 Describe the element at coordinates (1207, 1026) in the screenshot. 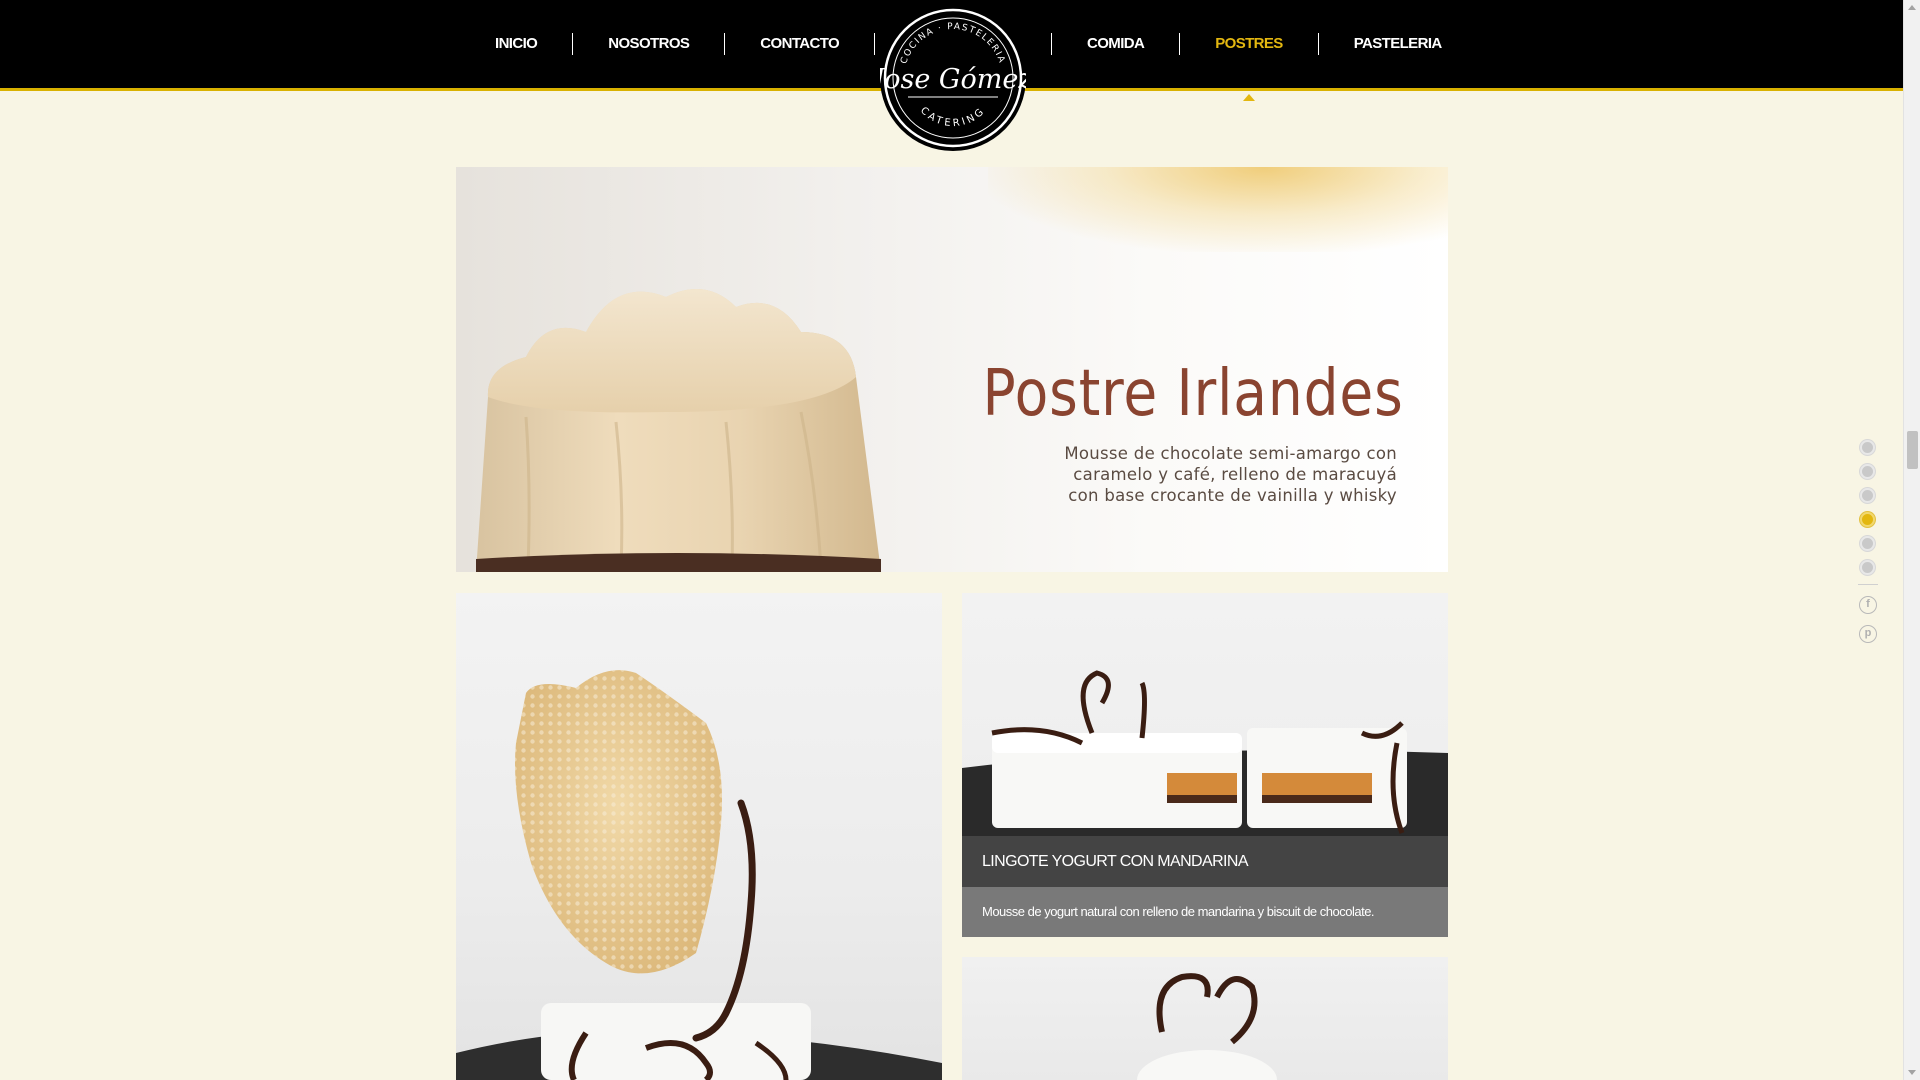

I see `chocolate-curl-dessert-image` at that location.